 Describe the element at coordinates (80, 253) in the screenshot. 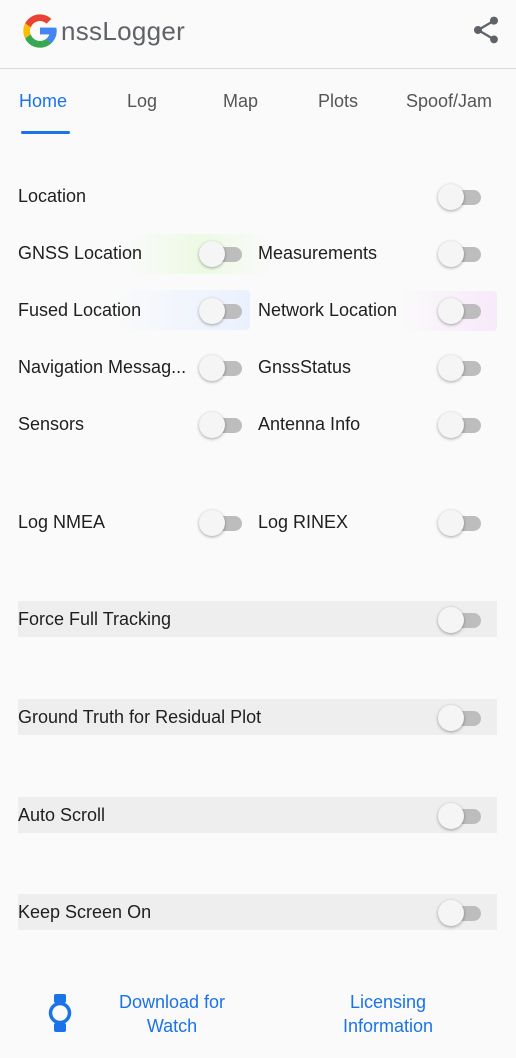

I see `gnss-location-label: GNSS Location` at that location.